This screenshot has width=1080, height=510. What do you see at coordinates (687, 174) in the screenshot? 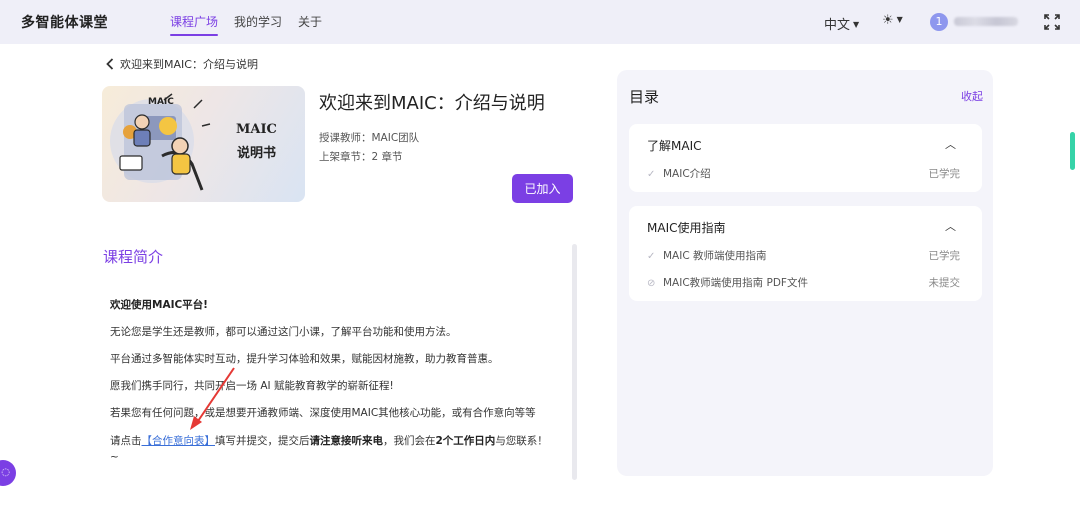
I see `lesson-name: MAIC介绍` at bounding box center [687, 174].